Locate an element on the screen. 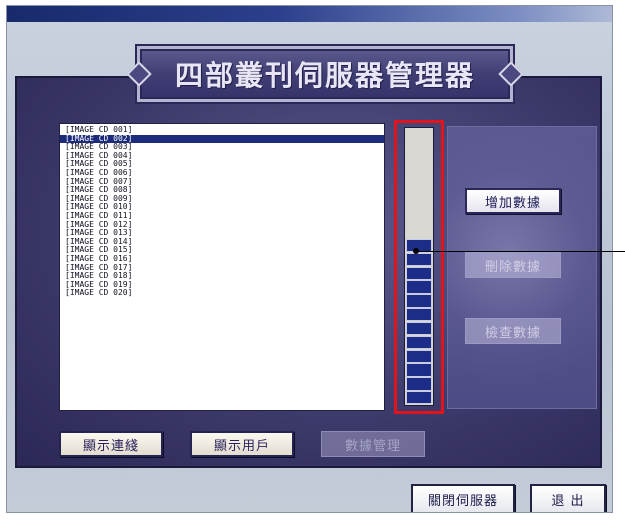 The height and width of the screenshot is (520, 625). title-banner: 四部叢刊伺服器管理器 is located at coordinates (325, 74).